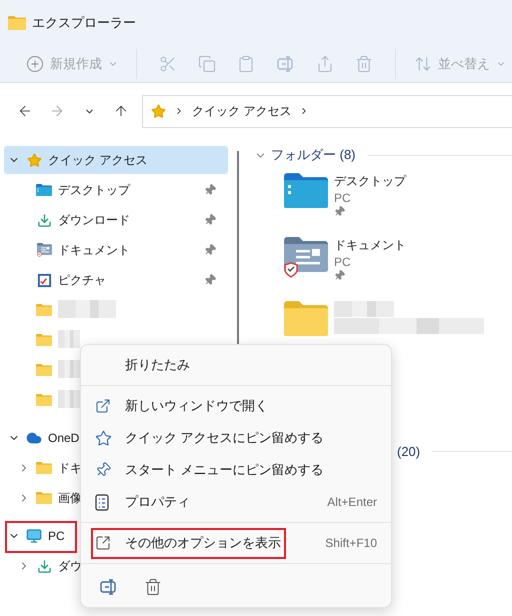 The width and height of the screenshot is (512, 616). What do you see at coordinates (325, 64) in the screenshot?
I see `share-icon` at bounding box center [325, 64].